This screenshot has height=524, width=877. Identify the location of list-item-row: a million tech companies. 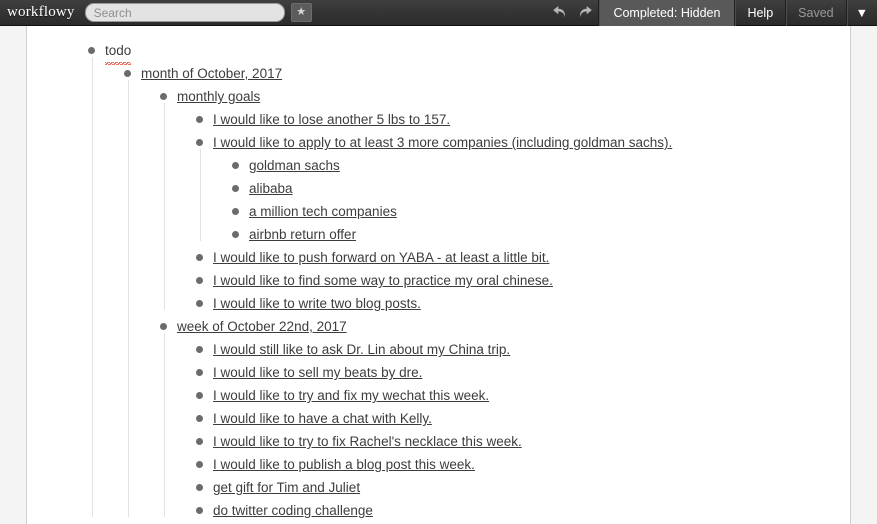
(540, 211).